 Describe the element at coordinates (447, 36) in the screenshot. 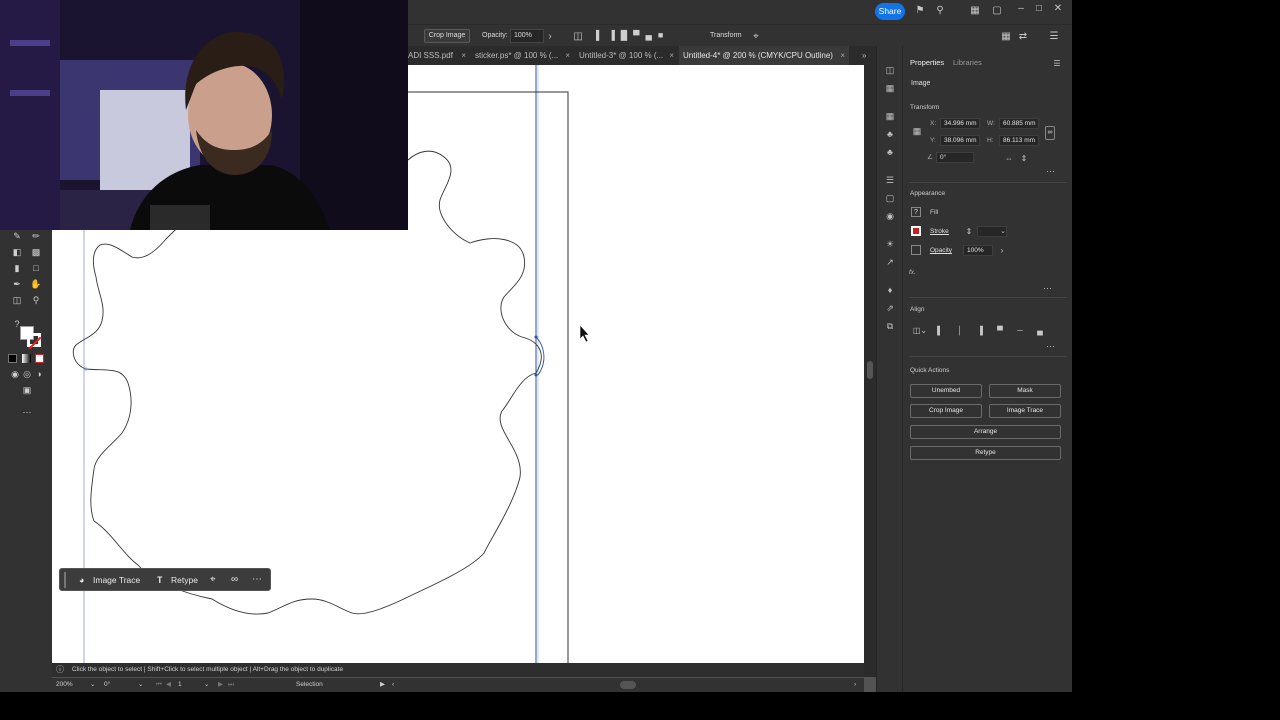

I see `crop-image-control-button: Crop Image` at that location.